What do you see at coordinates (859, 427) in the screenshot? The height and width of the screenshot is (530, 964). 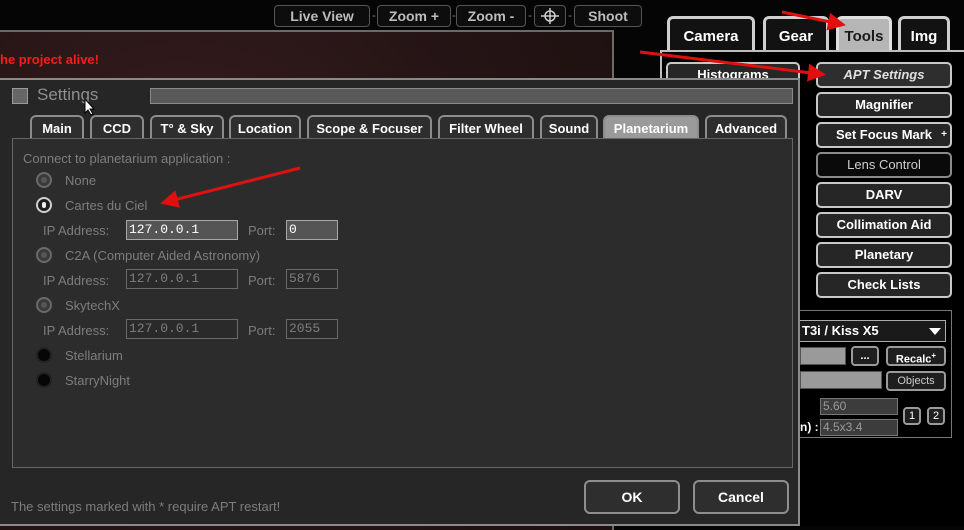 I see `value-field-2: 4.5x3.4` at bounding box center [859, 427].